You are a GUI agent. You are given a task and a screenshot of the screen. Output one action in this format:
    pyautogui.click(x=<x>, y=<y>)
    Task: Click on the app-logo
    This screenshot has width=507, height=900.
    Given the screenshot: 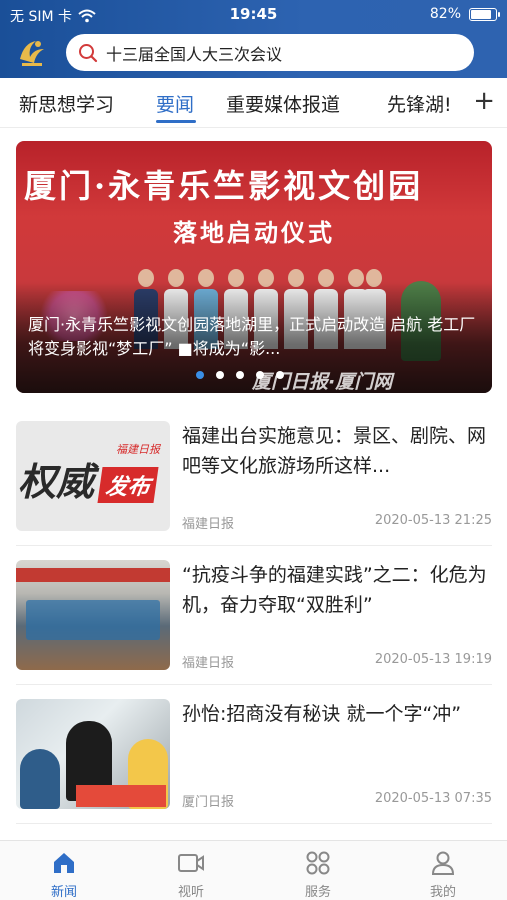 What is the action you would take?
    pyautogui.click(x=32, y=53)
    